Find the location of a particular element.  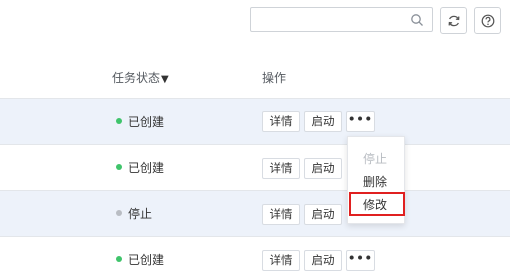

help-button is located at coordinates (487, 20).